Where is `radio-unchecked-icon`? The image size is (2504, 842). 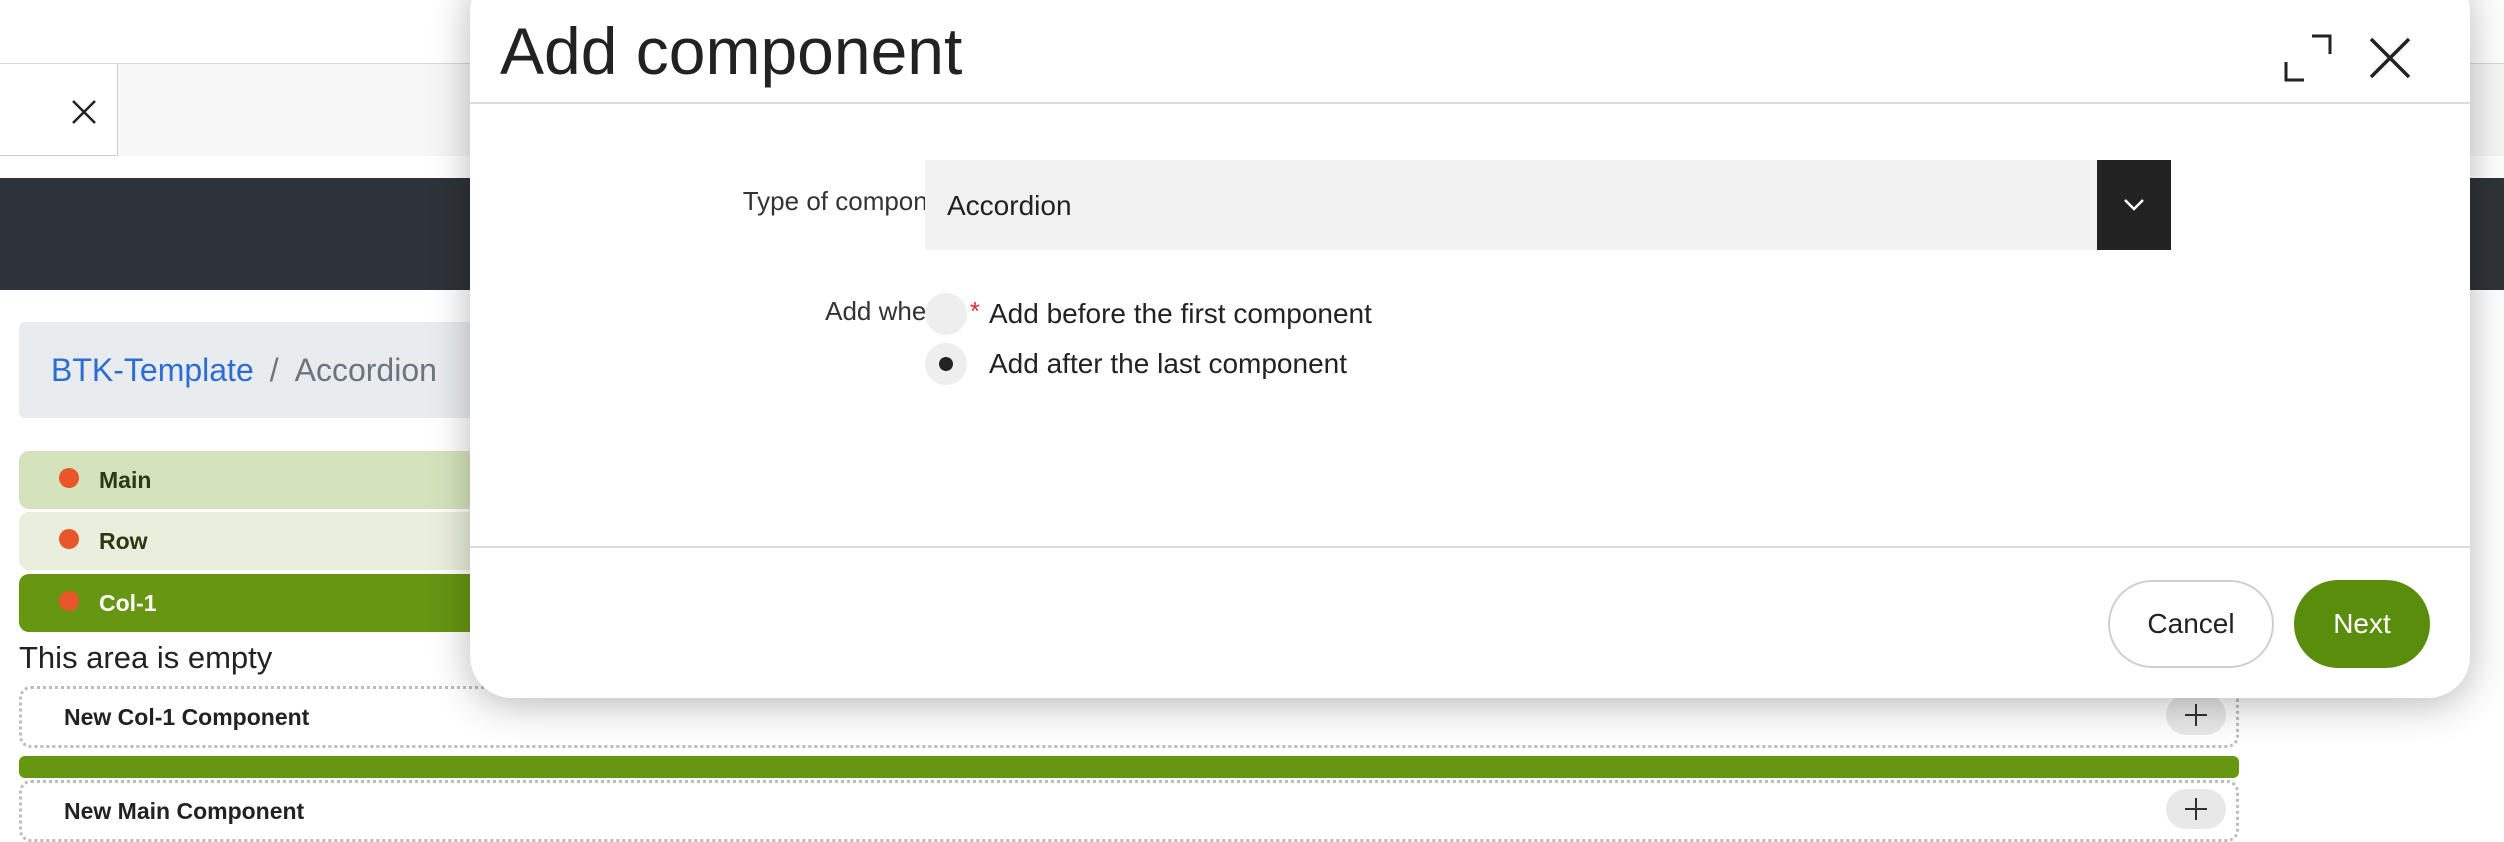 radio-unchecked-icon is located at coordinates (946, 314).